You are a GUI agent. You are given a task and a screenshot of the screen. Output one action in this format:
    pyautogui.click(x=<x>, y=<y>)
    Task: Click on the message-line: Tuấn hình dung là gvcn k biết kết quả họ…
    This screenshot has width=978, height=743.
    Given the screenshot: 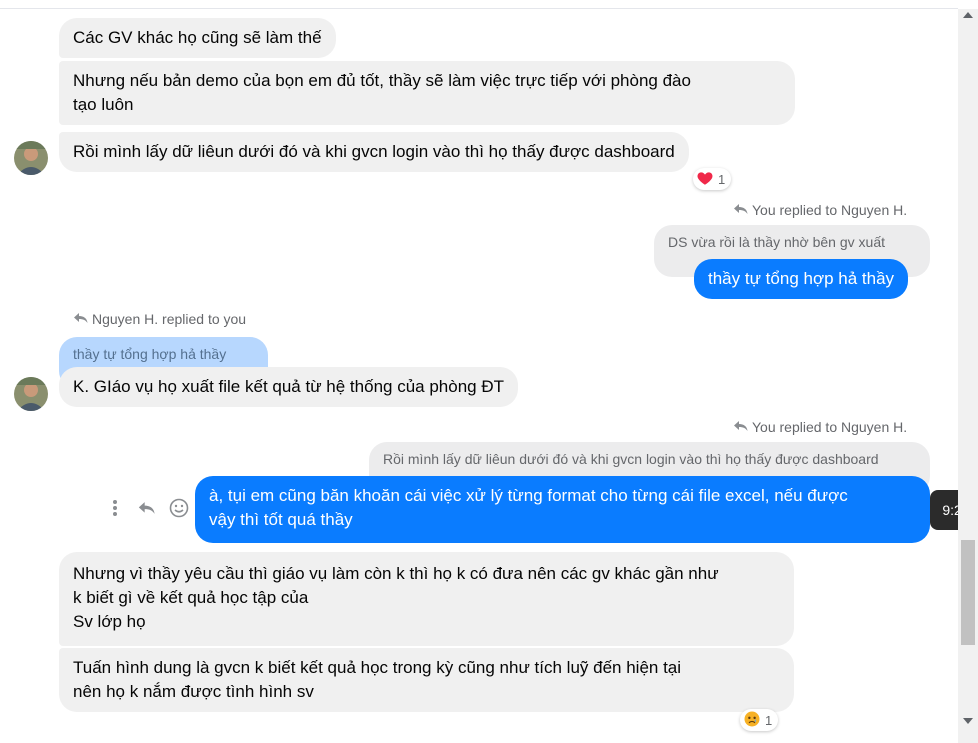 What is the action you would take?
    pyautogui.click(x=377, y=667)
    